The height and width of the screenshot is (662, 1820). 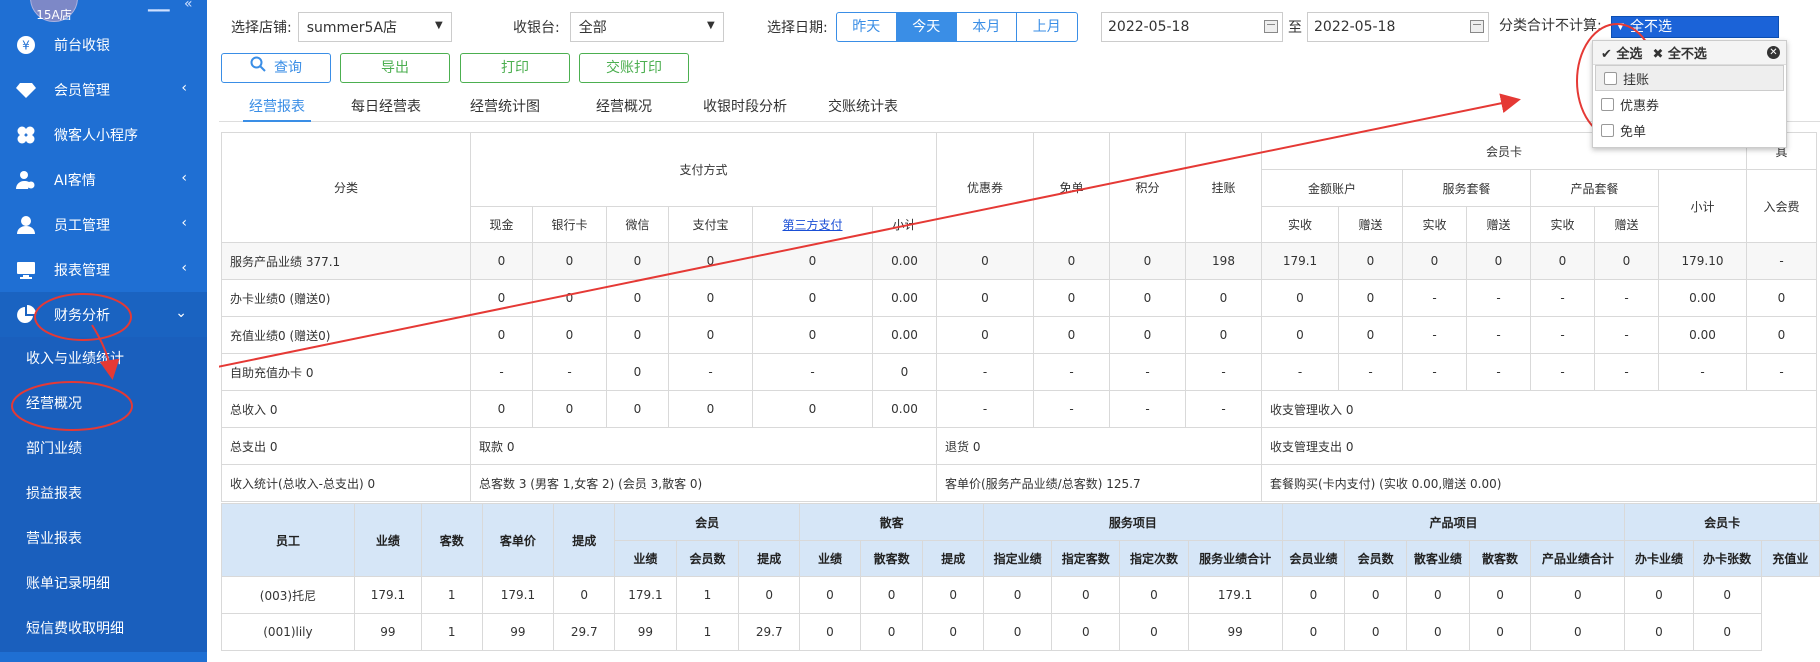 What do you see at coordinates (395, 68) in the screenshot?
I see `export-button: 导出` at bounding box center [395, 68].